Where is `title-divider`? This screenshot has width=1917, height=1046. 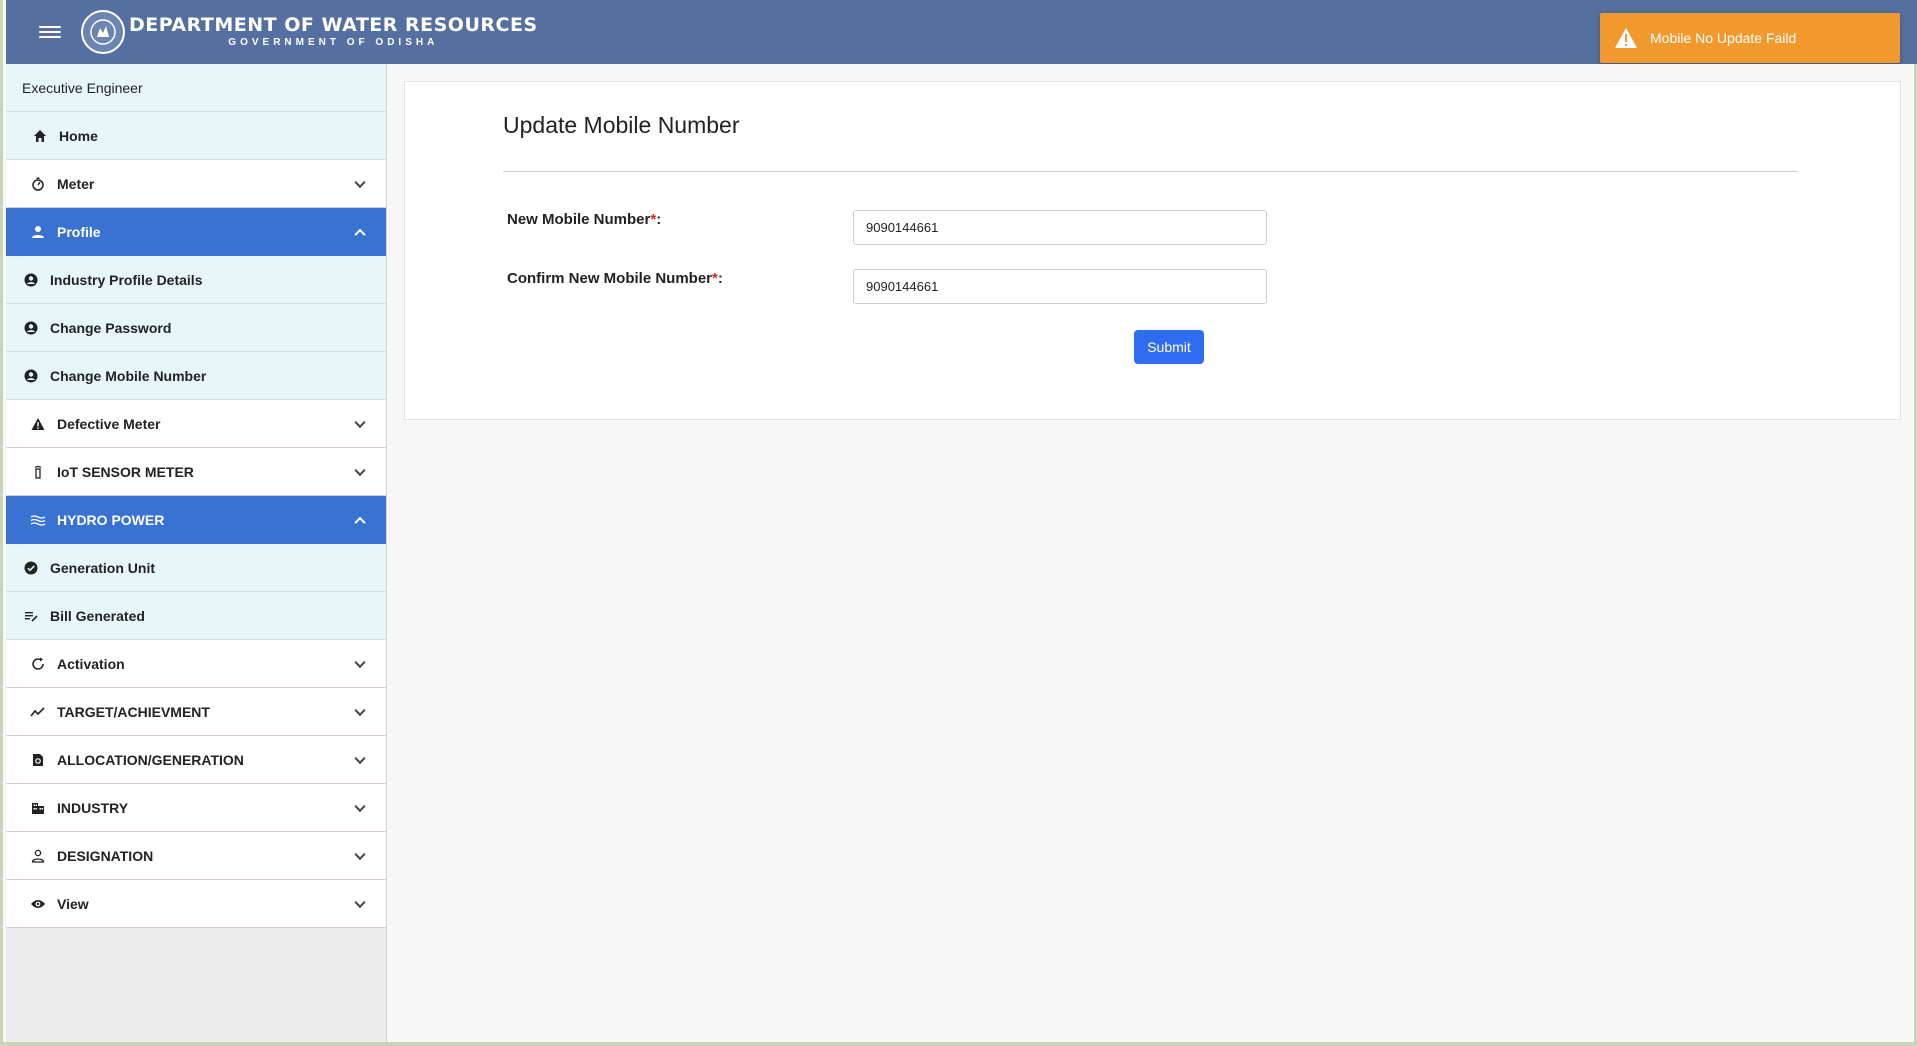
title-divider is located at coordinates (1150, 171).